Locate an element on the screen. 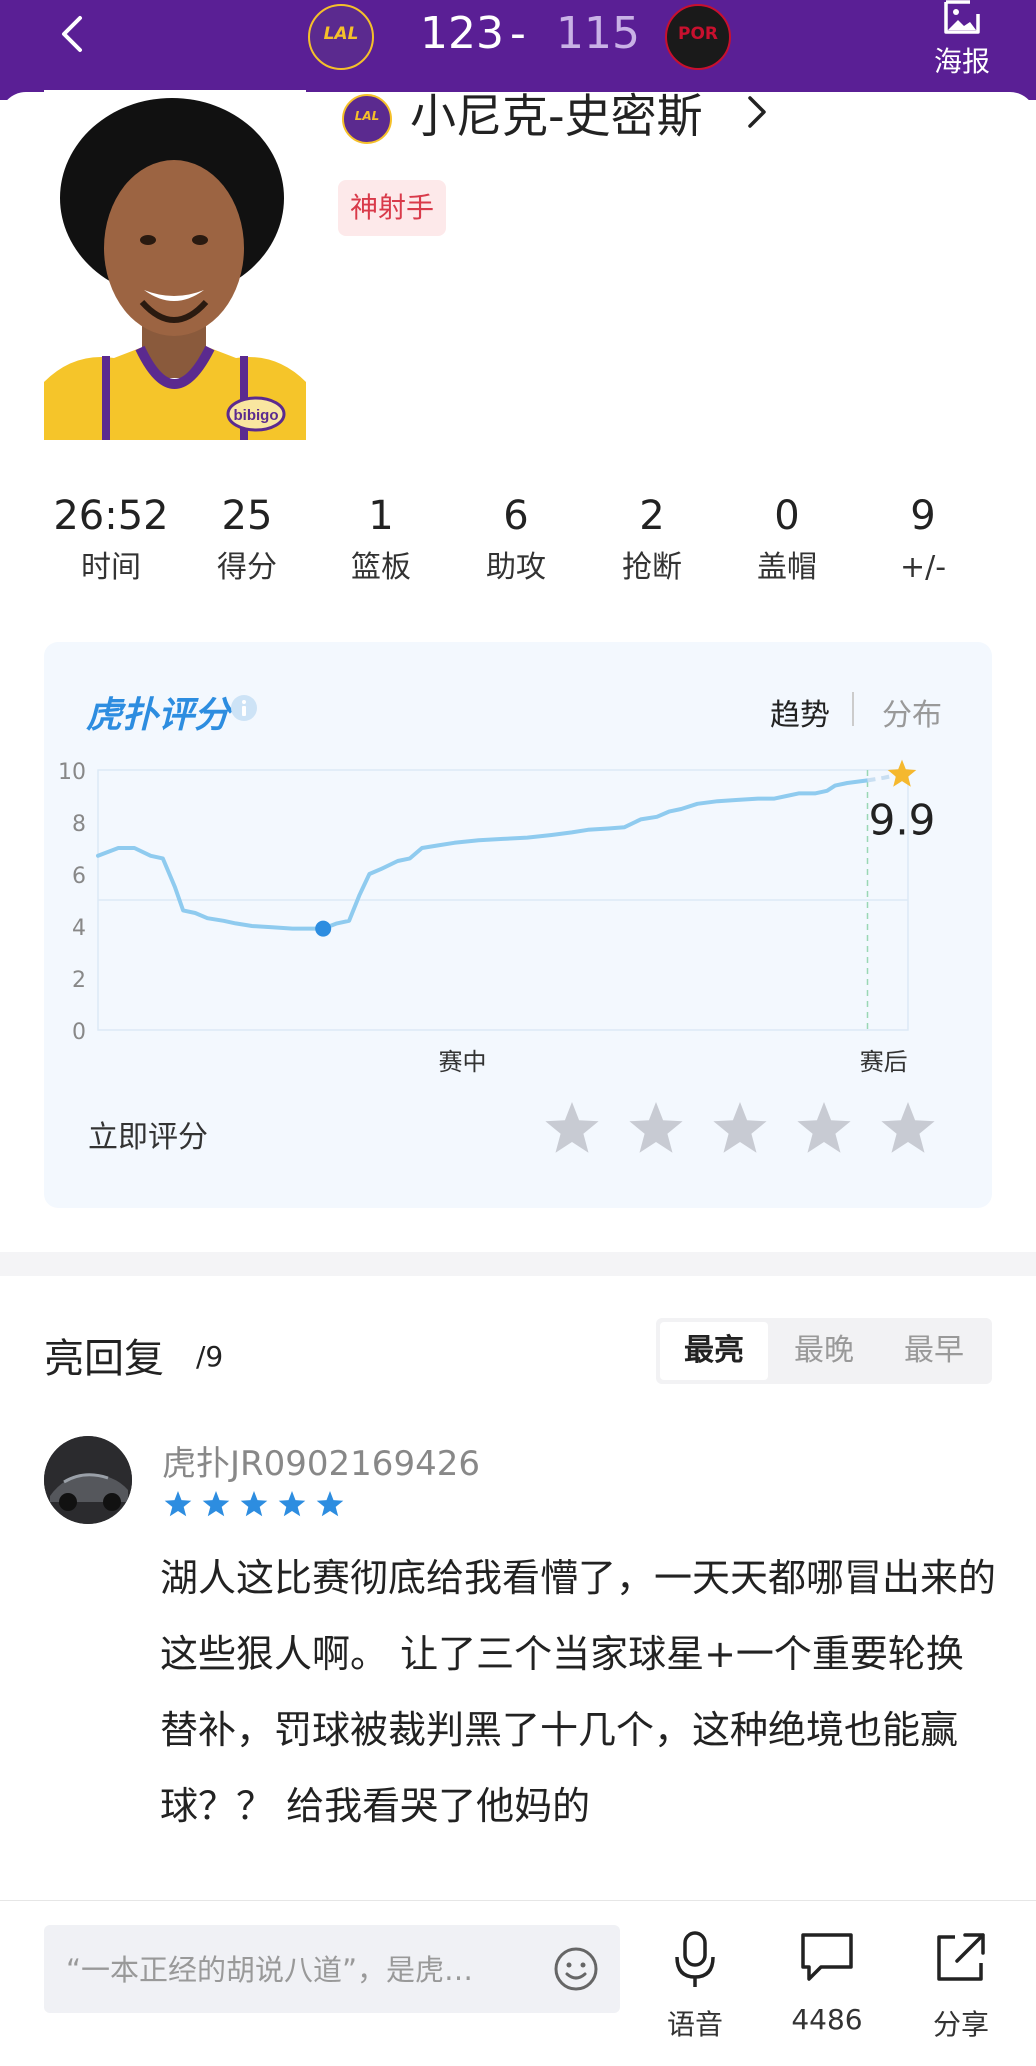 The image size is (1036, 2066). sort-tab-brightest: 最亮 is located at coordinates (714, 1351).